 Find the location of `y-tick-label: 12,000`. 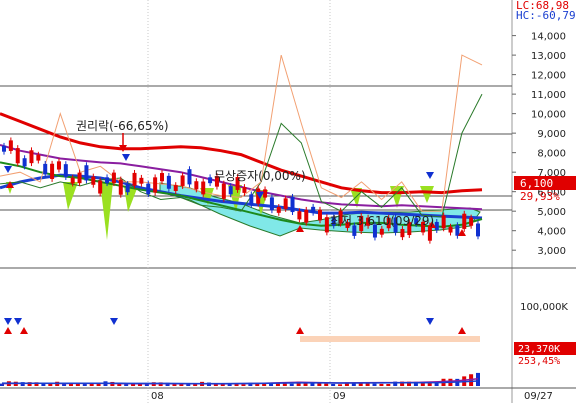

y-tick-label: 12,000 is located at coordinates (548, 76).